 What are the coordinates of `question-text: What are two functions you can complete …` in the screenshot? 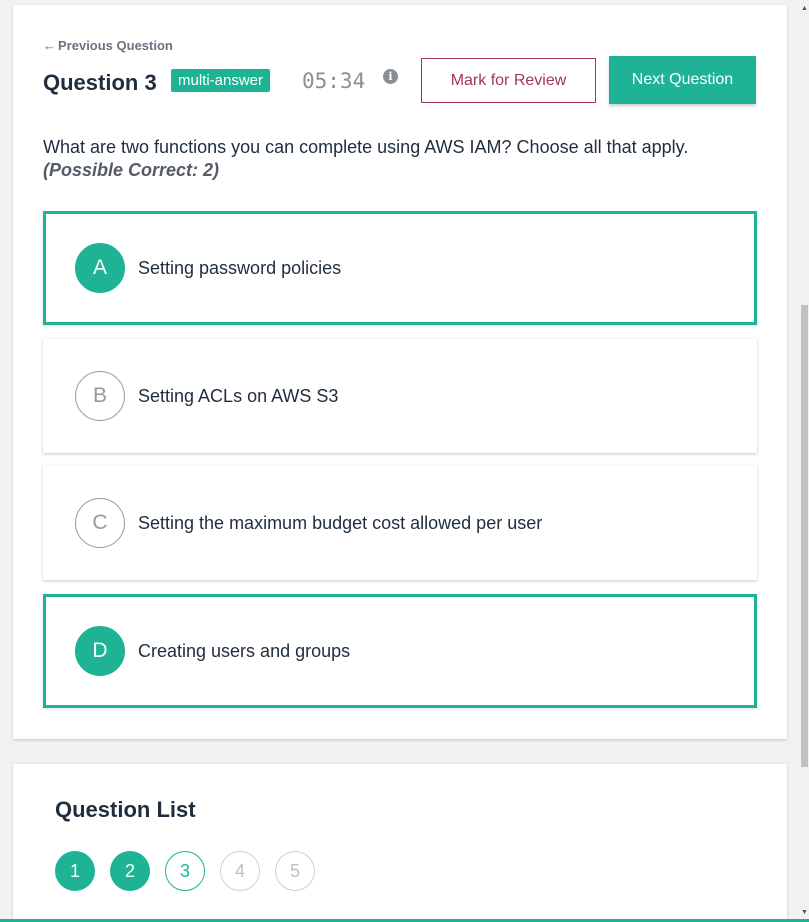 It's located at (366, 147).